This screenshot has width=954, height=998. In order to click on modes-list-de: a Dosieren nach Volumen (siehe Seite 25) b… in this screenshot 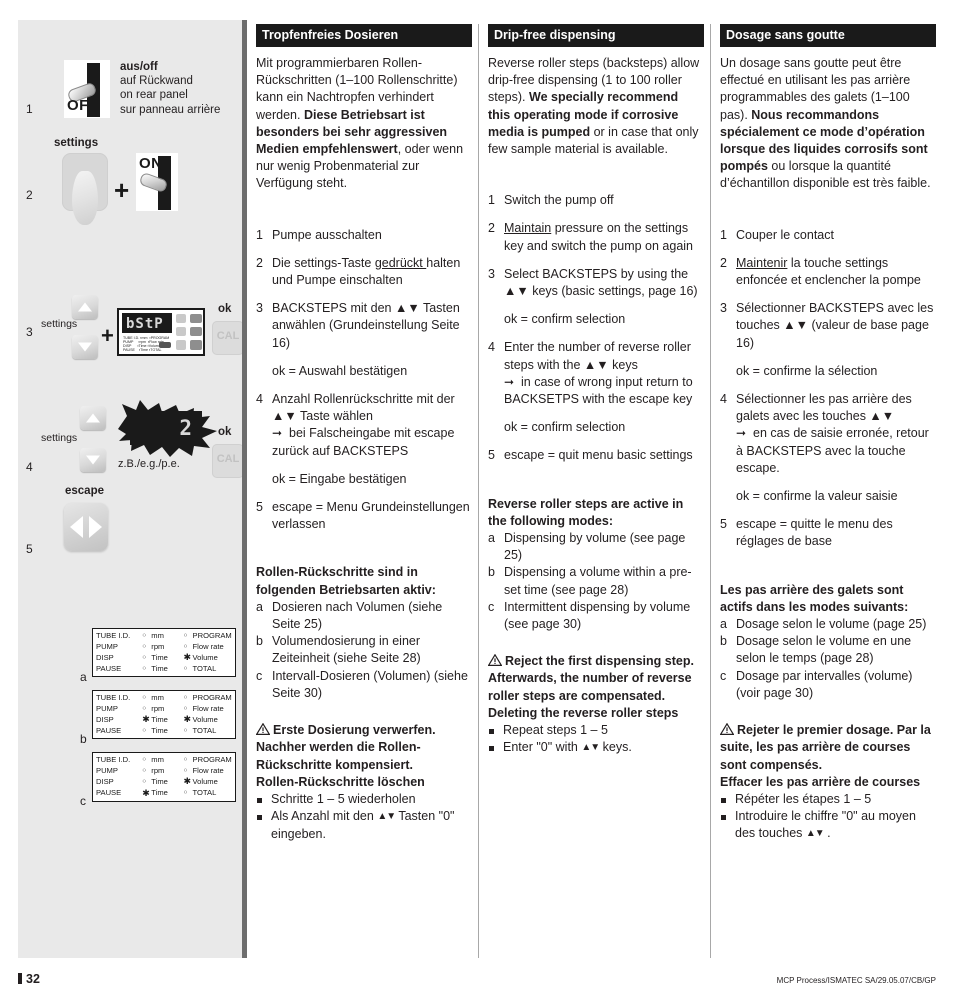, I will do `click(364, 650)`.